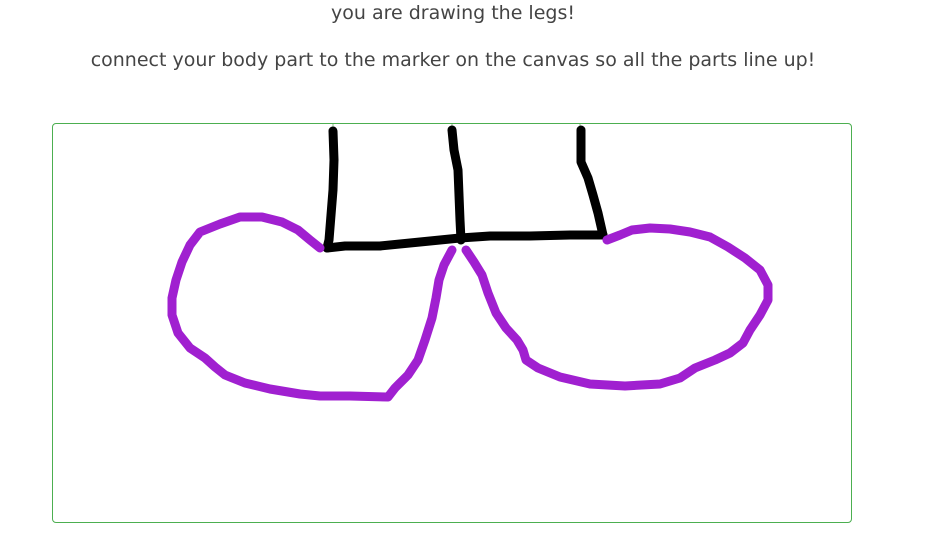  I want to click on black-stroke-middle-vertical, so click(456, 185).